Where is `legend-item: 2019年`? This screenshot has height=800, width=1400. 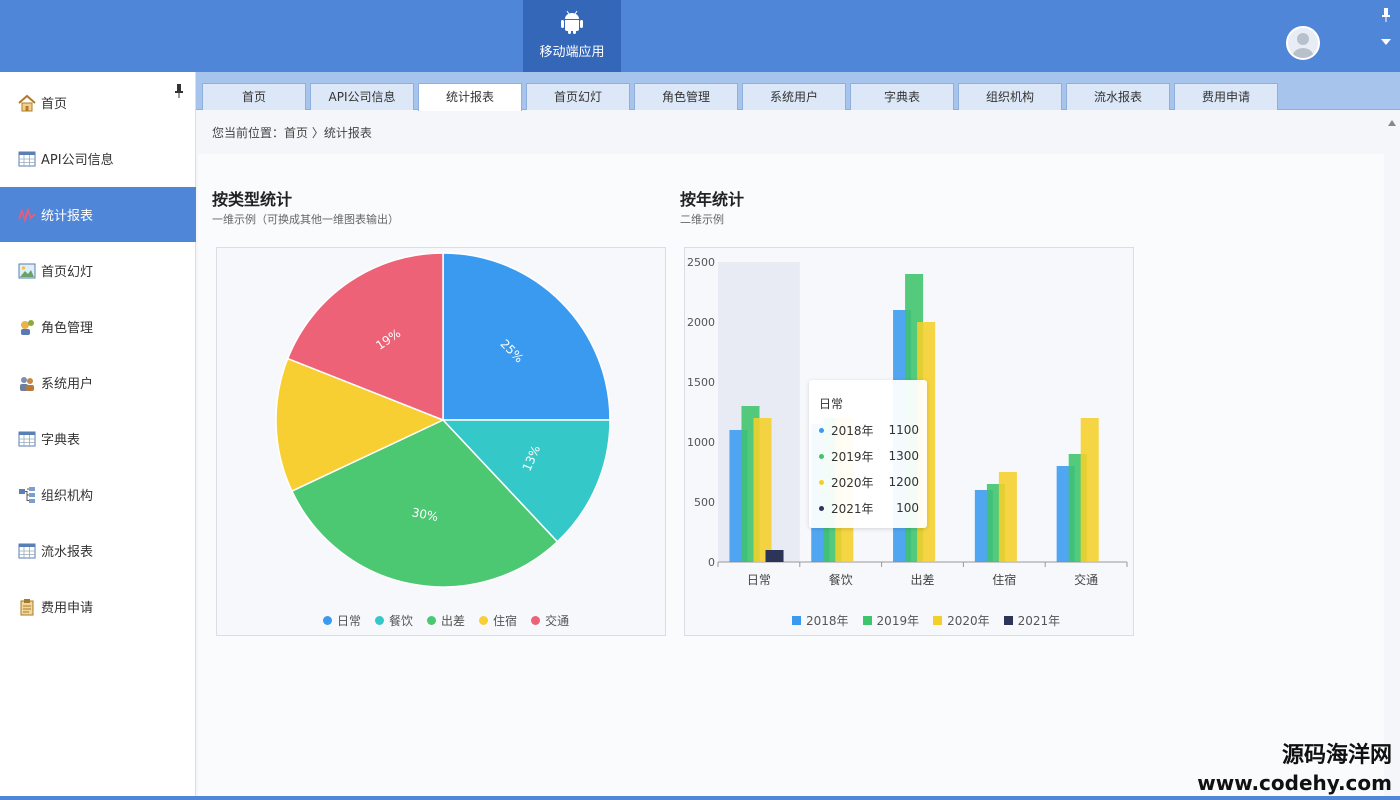 legend-item: 2019年 is located at coordinates (890, 620).